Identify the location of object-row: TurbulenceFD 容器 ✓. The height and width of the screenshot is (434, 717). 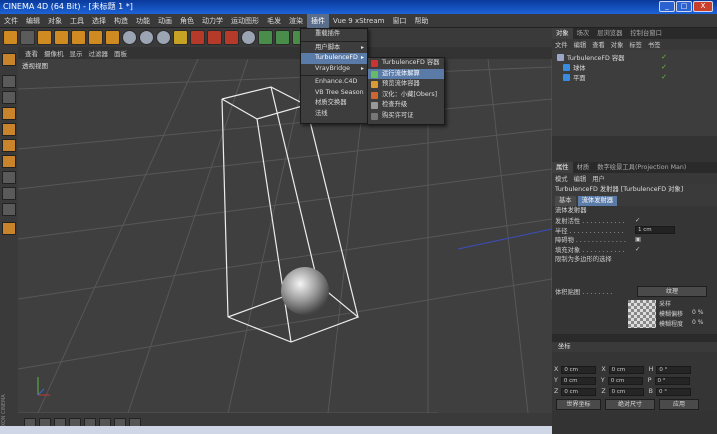
(634, 57).